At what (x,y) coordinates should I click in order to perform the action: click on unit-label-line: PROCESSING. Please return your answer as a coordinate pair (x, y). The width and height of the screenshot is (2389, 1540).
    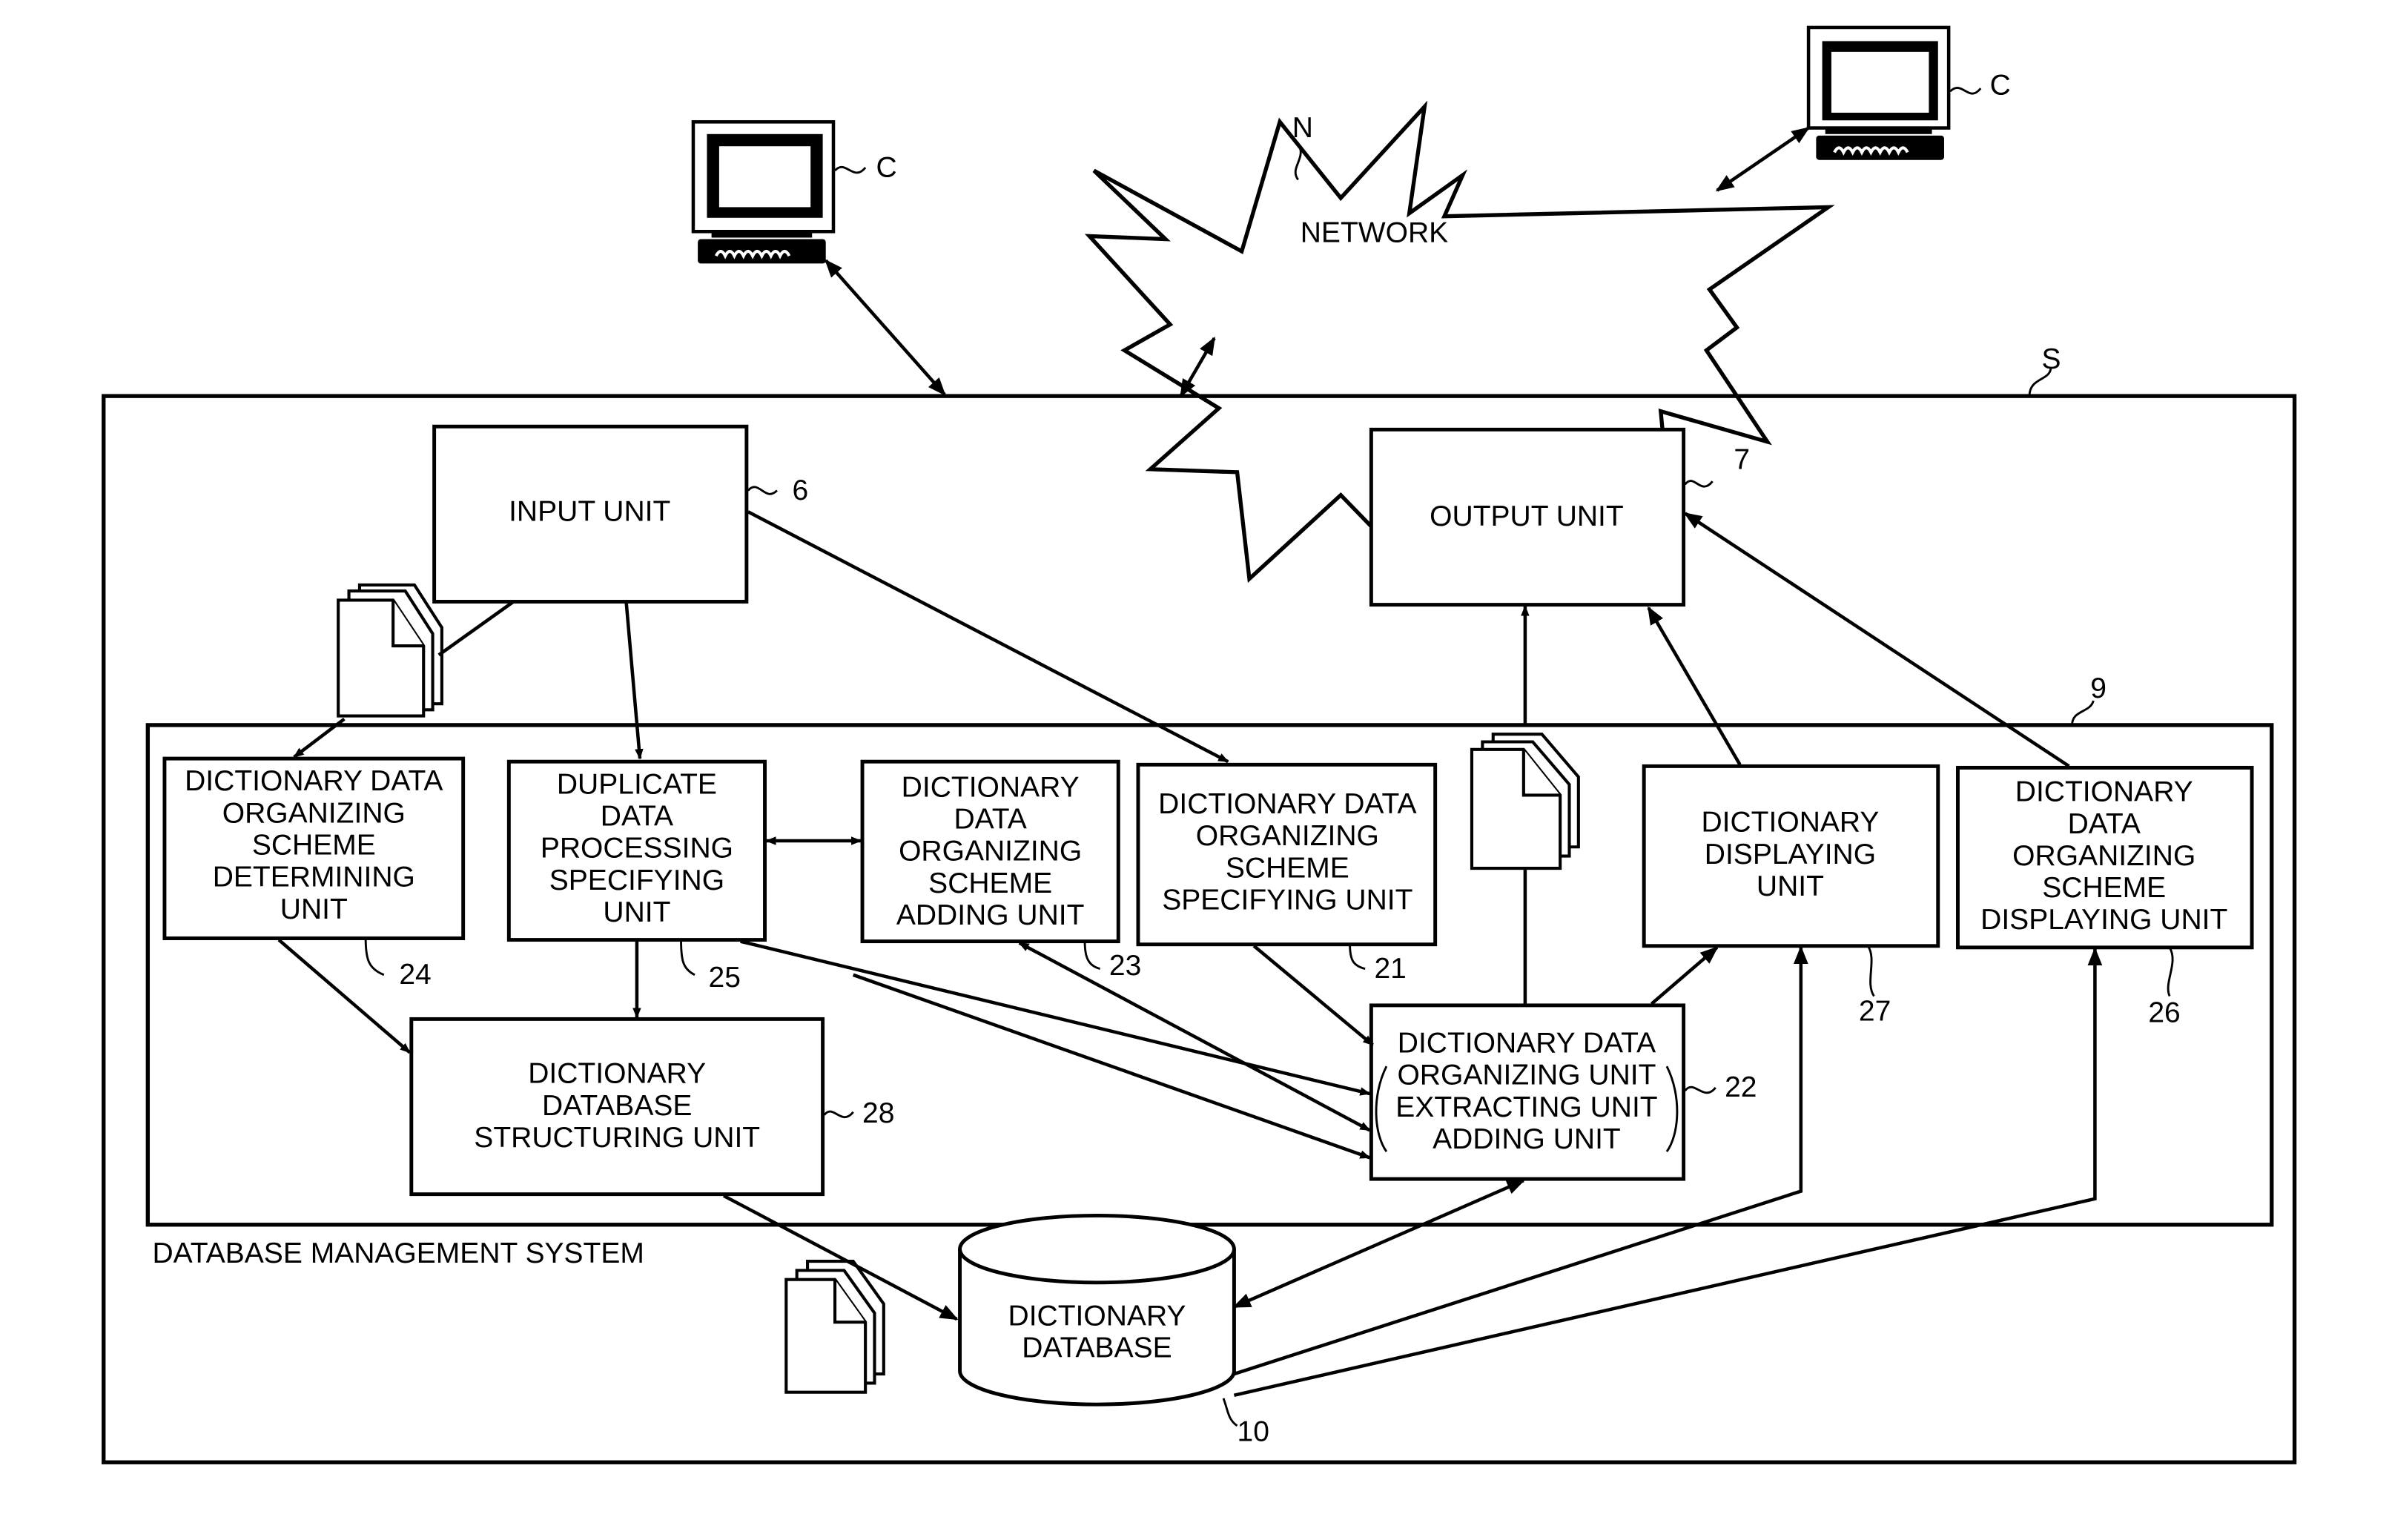
    Looking at the image, I should click on (637, 849).